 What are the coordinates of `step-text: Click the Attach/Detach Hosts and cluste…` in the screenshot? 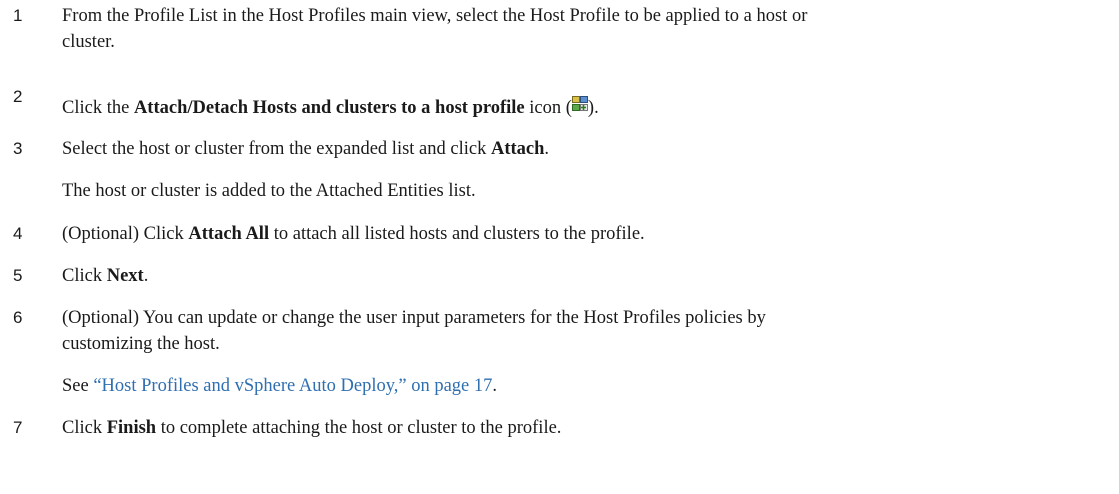 It's located at (589, 107).